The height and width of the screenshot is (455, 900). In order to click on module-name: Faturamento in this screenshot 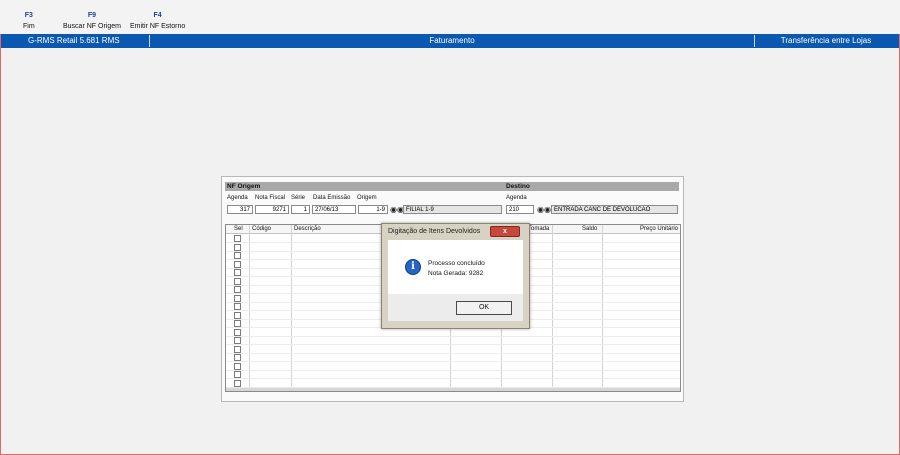, I will do `click(452, 40)`.